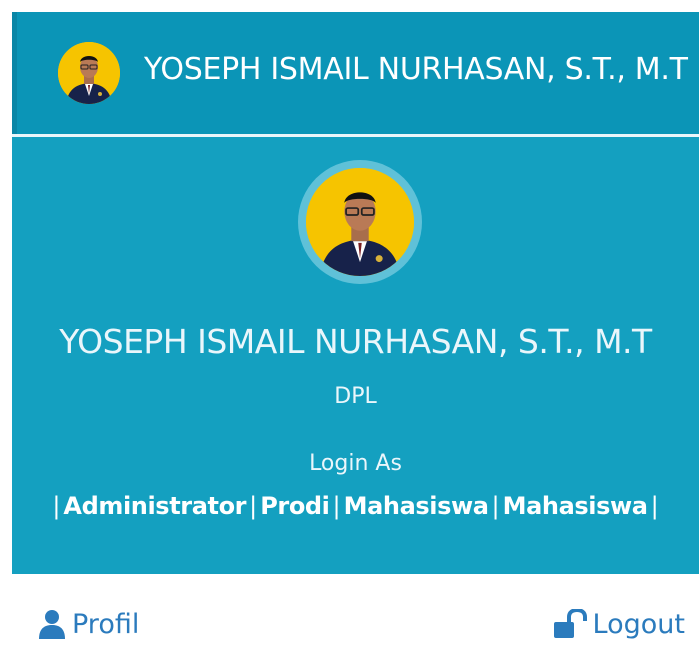 Image resolution: width=699 pixels, height=670 pixels. I want to click on profil-button: Profil, so click(88, 624).